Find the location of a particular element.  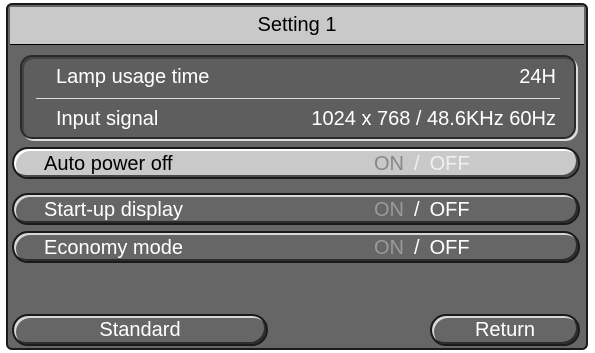

option-auto-power-off: Auto power off ON / OFF is located at coordinates (296, 163).